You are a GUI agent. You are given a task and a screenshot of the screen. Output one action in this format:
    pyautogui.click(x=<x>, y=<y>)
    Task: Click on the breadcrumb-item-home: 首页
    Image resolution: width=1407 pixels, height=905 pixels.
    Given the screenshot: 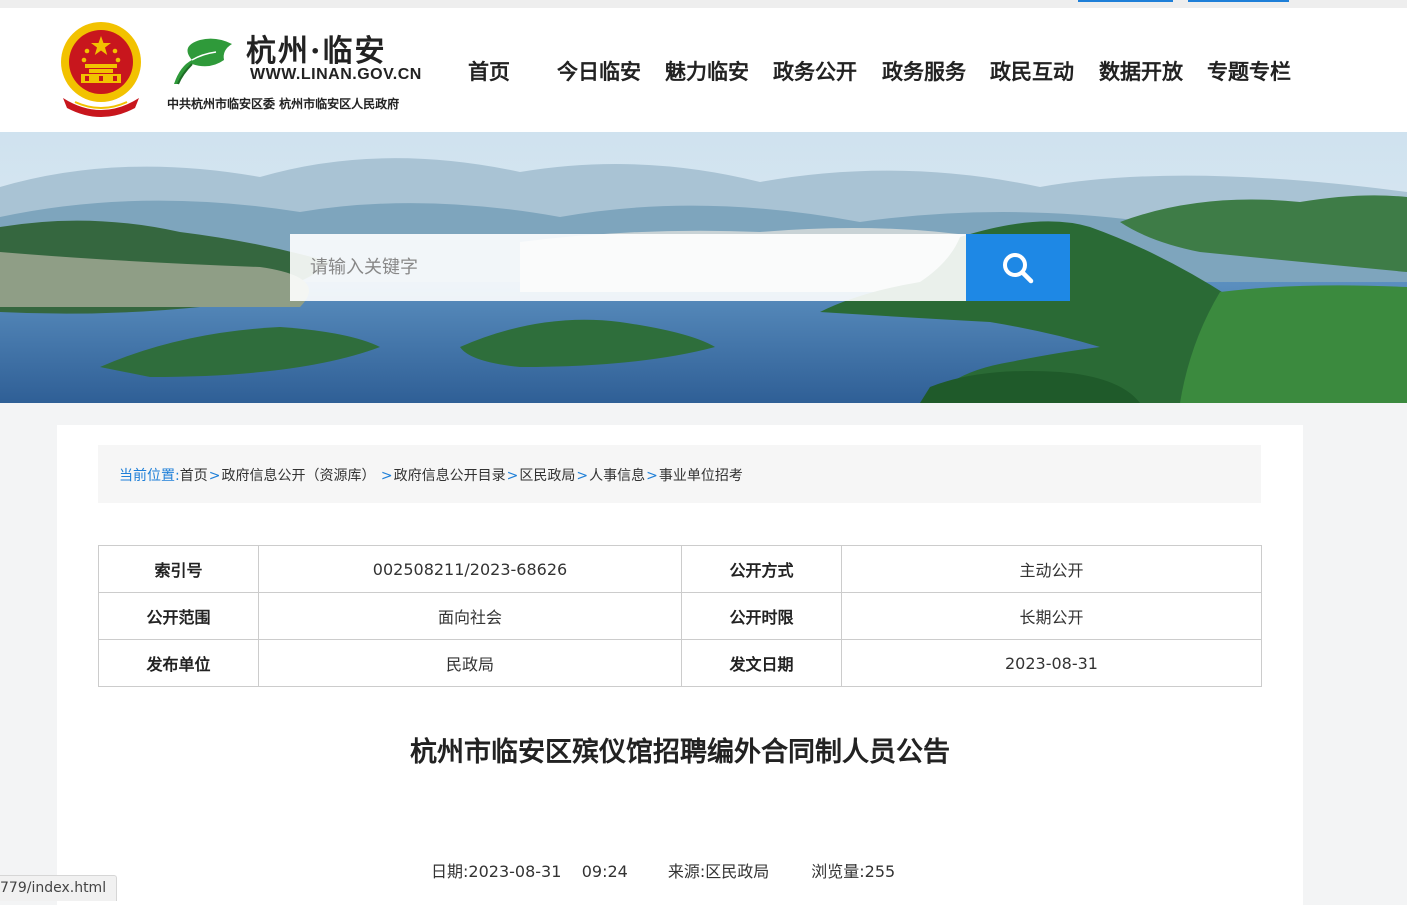 What is the action you would take?
    pyautogui.click(x=194, y=476)
    